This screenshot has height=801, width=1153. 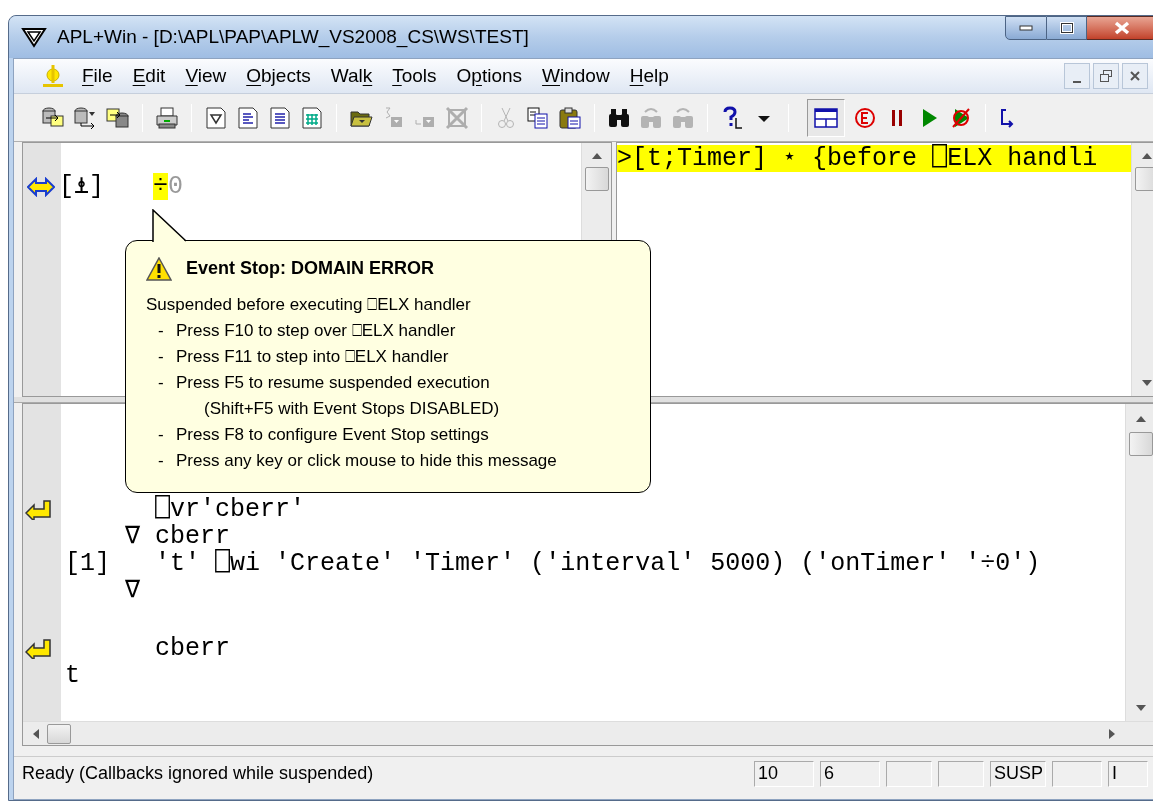 I want to click on tooltip-text: Press F5 to resume suspended execution, so click(x=333, y=383).